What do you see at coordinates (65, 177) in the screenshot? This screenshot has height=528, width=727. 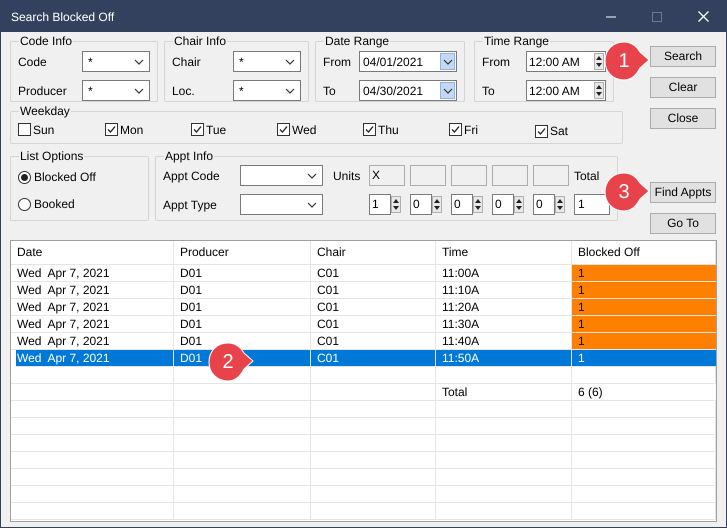 I see `radio-label: Blocked Off` at bounding box center [65, 177].